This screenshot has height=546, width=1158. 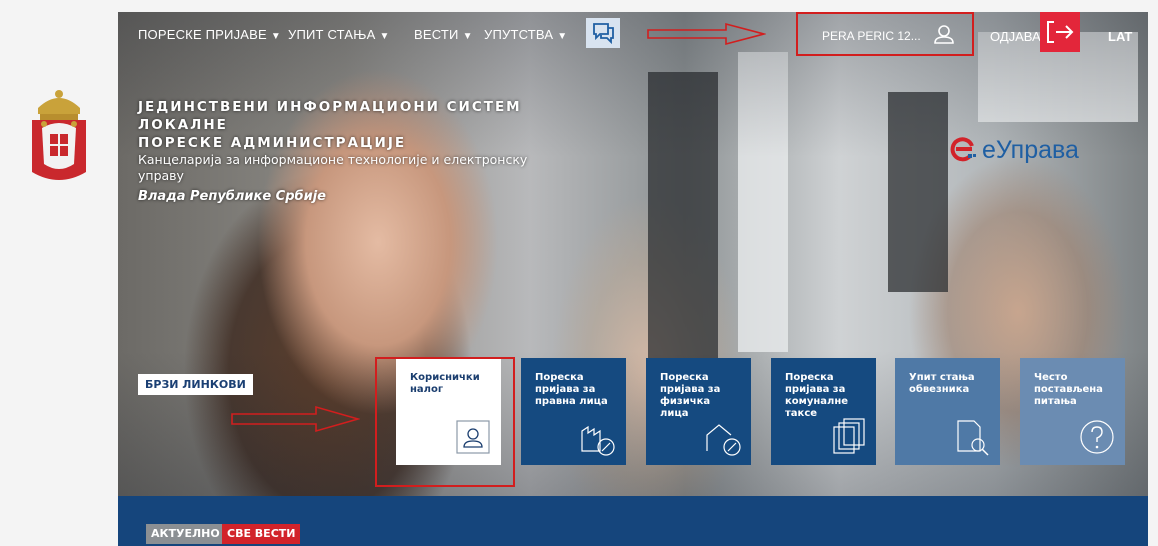 What do you see at coordinates (1015, 36) in the screenshot?
I see `logout-link: ОДЈАВА` at bounding box center [1015, 36].